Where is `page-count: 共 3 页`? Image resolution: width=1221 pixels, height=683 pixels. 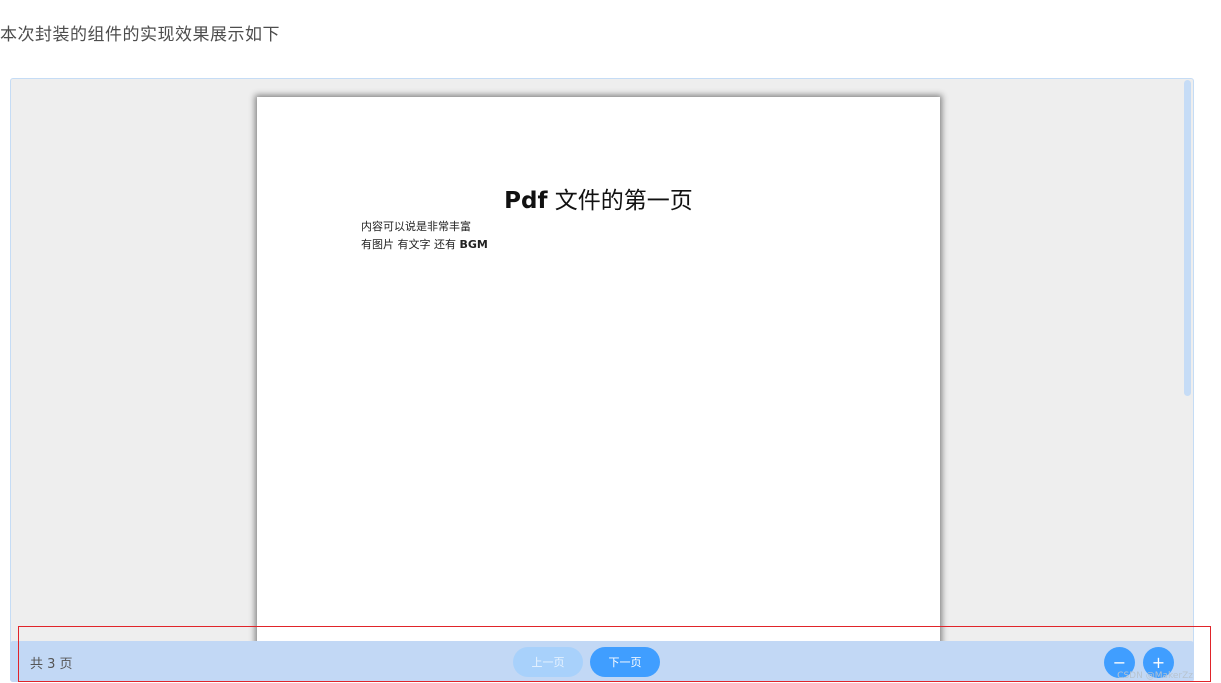
page-count: 共 3 页 is located at coordinates (51, 664).